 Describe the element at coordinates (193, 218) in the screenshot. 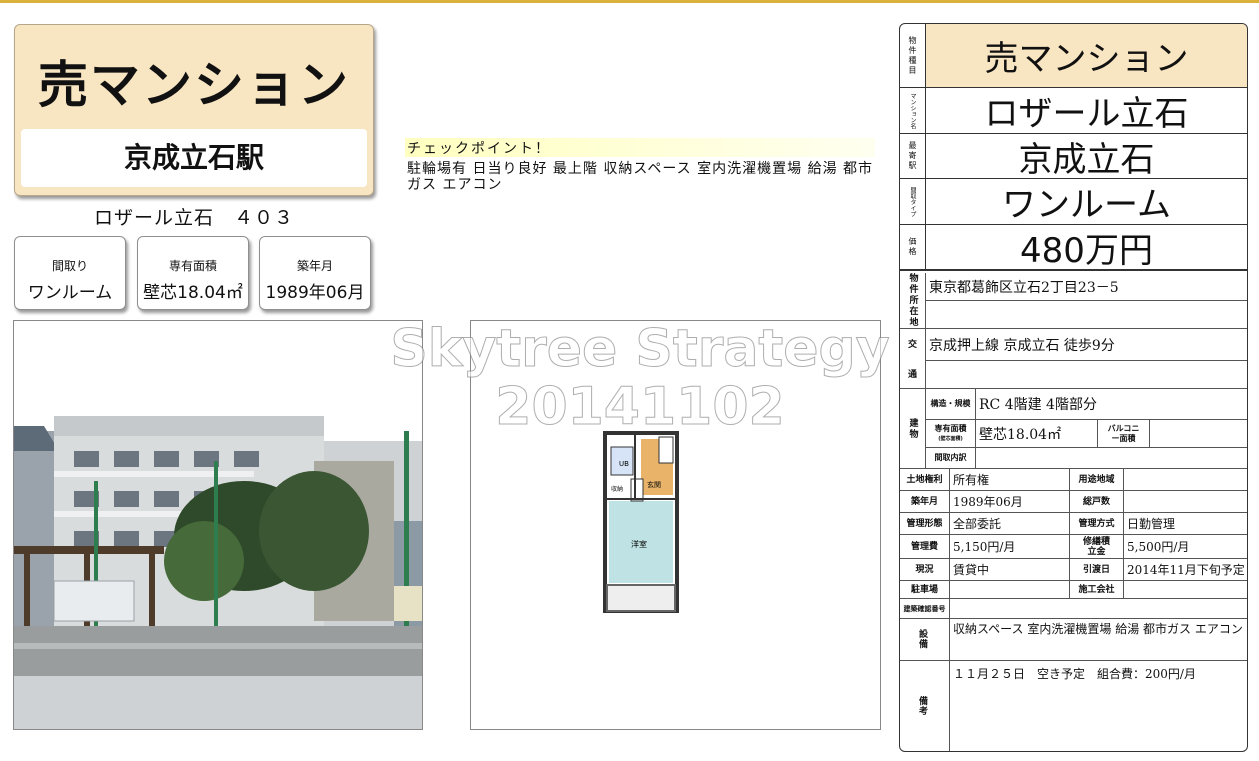

I see `building-room-name: ロザール立石 ４０３` at that location.